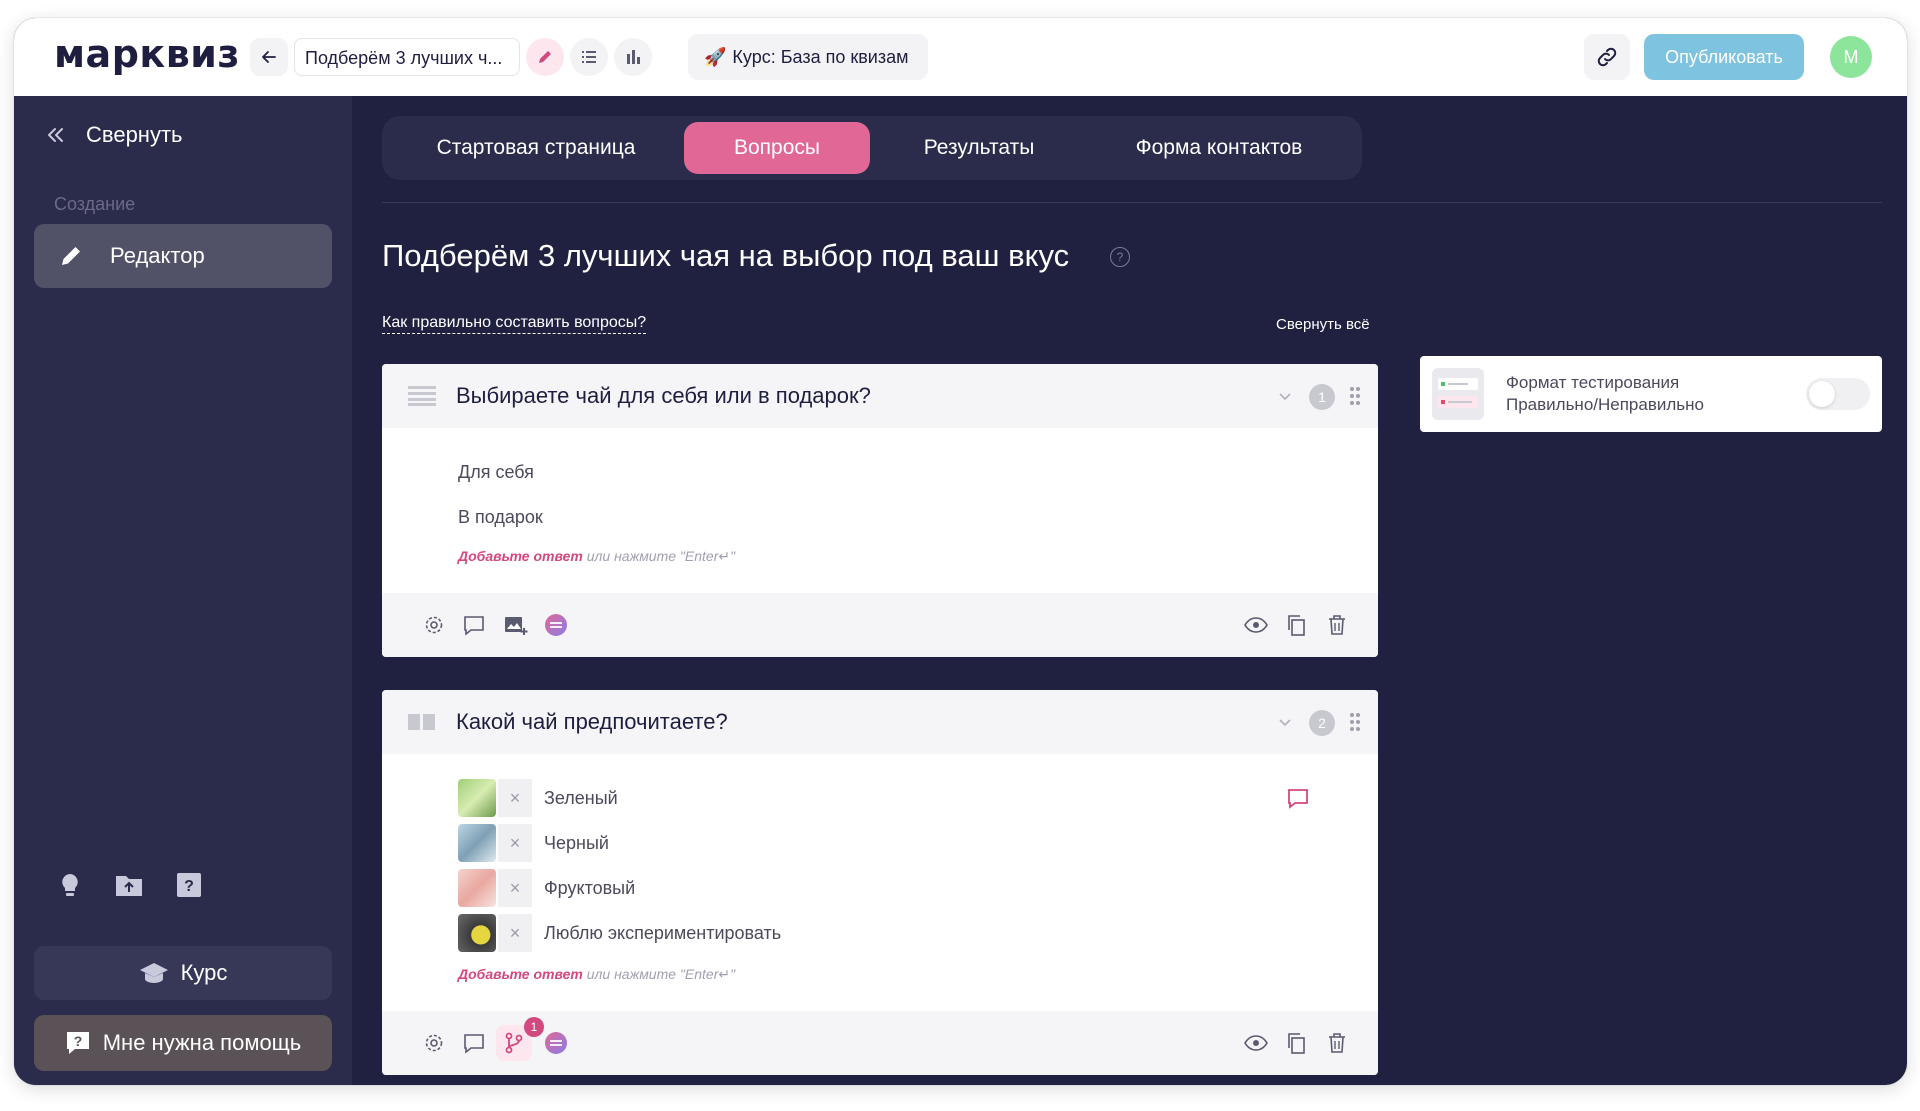 Image resolution: width=1920 pixels, height=1111 pixels. I want to click on edit-mode-button, so click(545, 57).